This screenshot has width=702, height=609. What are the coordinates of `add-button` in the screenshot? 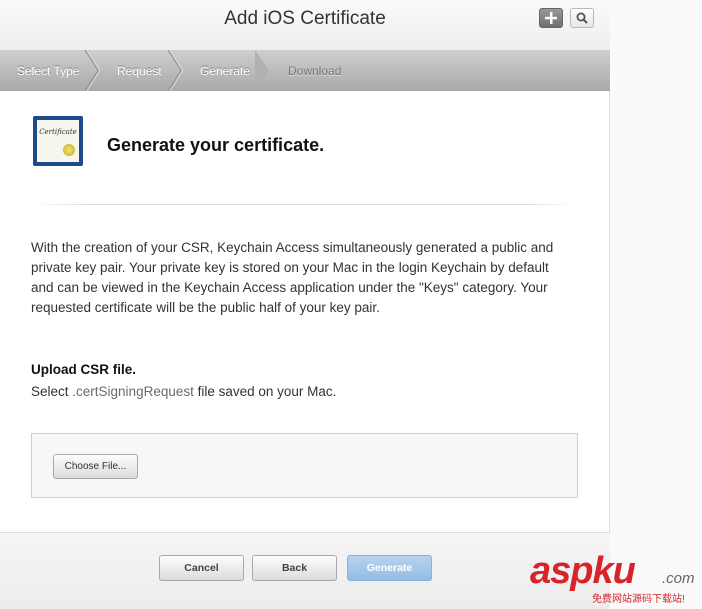 It's located at (551, 18).